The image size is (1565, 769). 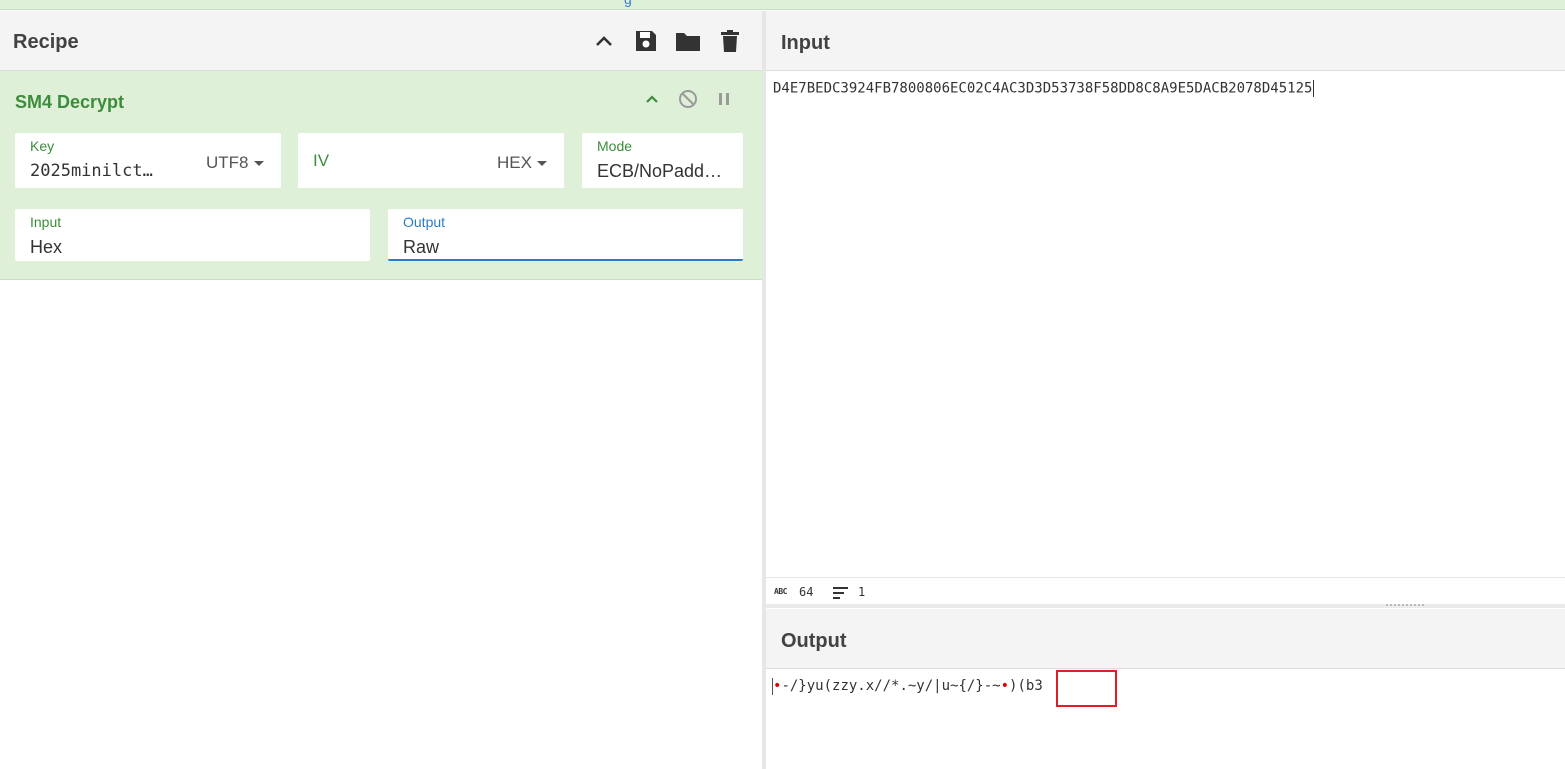 I want to click on input-title: Input, so click(x=805, y=43).